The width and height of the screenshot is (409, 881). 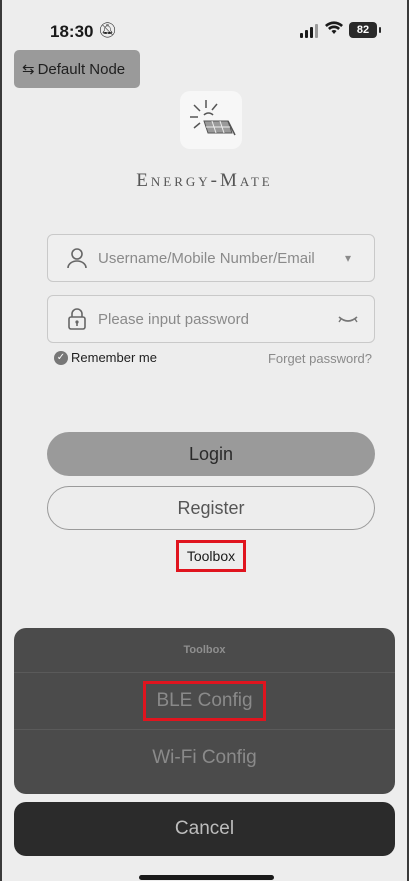 I want to click on app-name: Energy-Mate, so click(x=204, y=180).